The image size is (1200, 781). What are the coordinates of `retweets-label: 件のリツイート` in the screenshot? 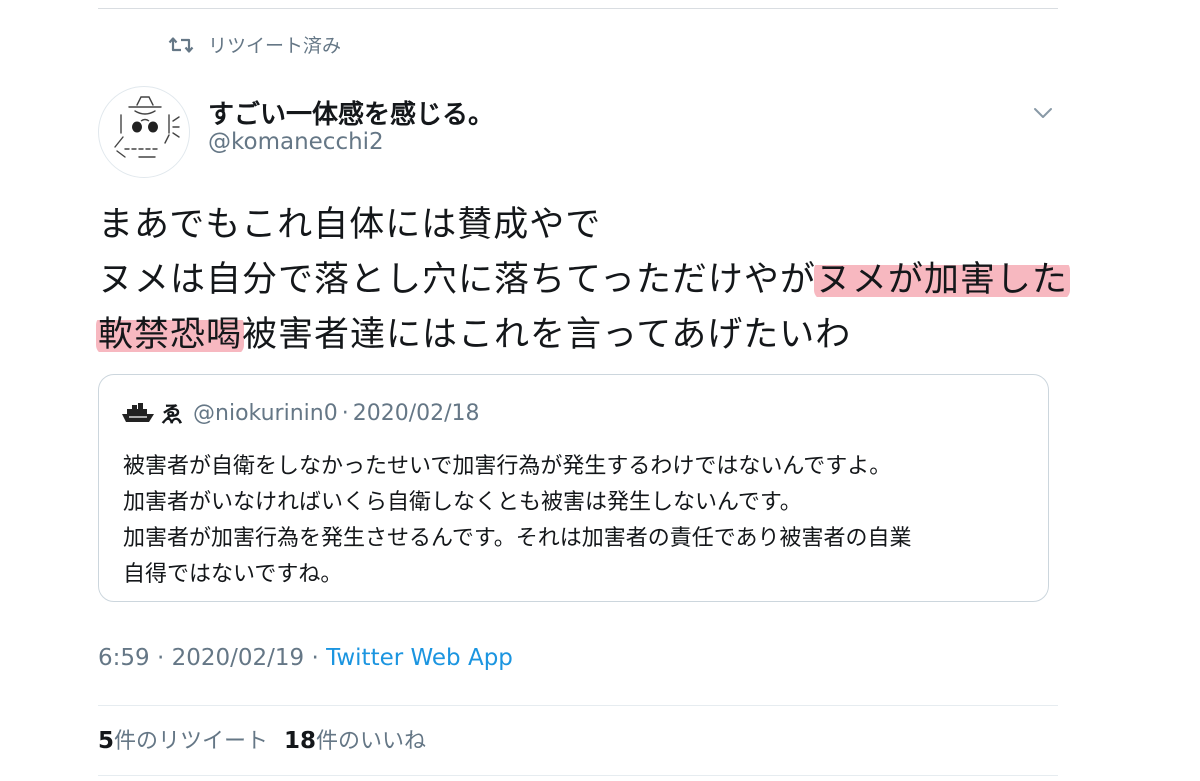 It's located at (191, 741).